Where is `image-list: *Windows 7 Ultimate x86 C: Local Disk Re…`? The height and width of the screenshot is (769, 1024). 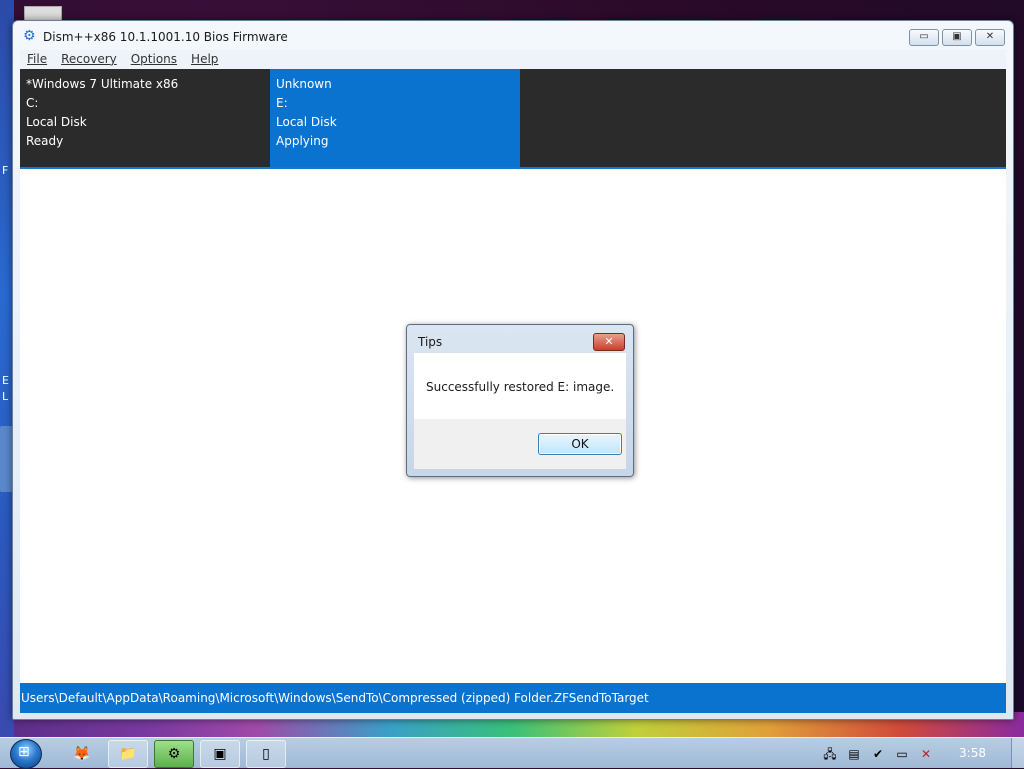
image-list: *Windows 7 Ultimate x86 C: Local Disk Re… is located at coordinates (513, 119).